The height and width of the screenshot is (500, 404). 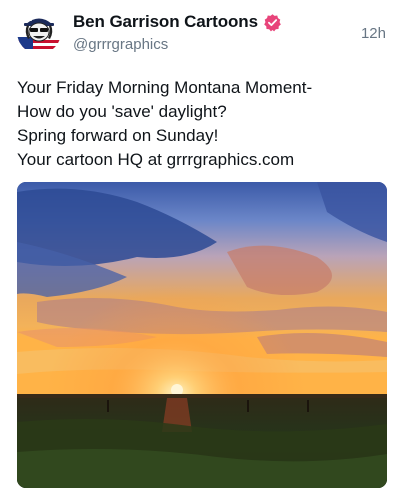 I want to click on post-body-line: Spring forward on Sunday!, so click(x=118, y=135).